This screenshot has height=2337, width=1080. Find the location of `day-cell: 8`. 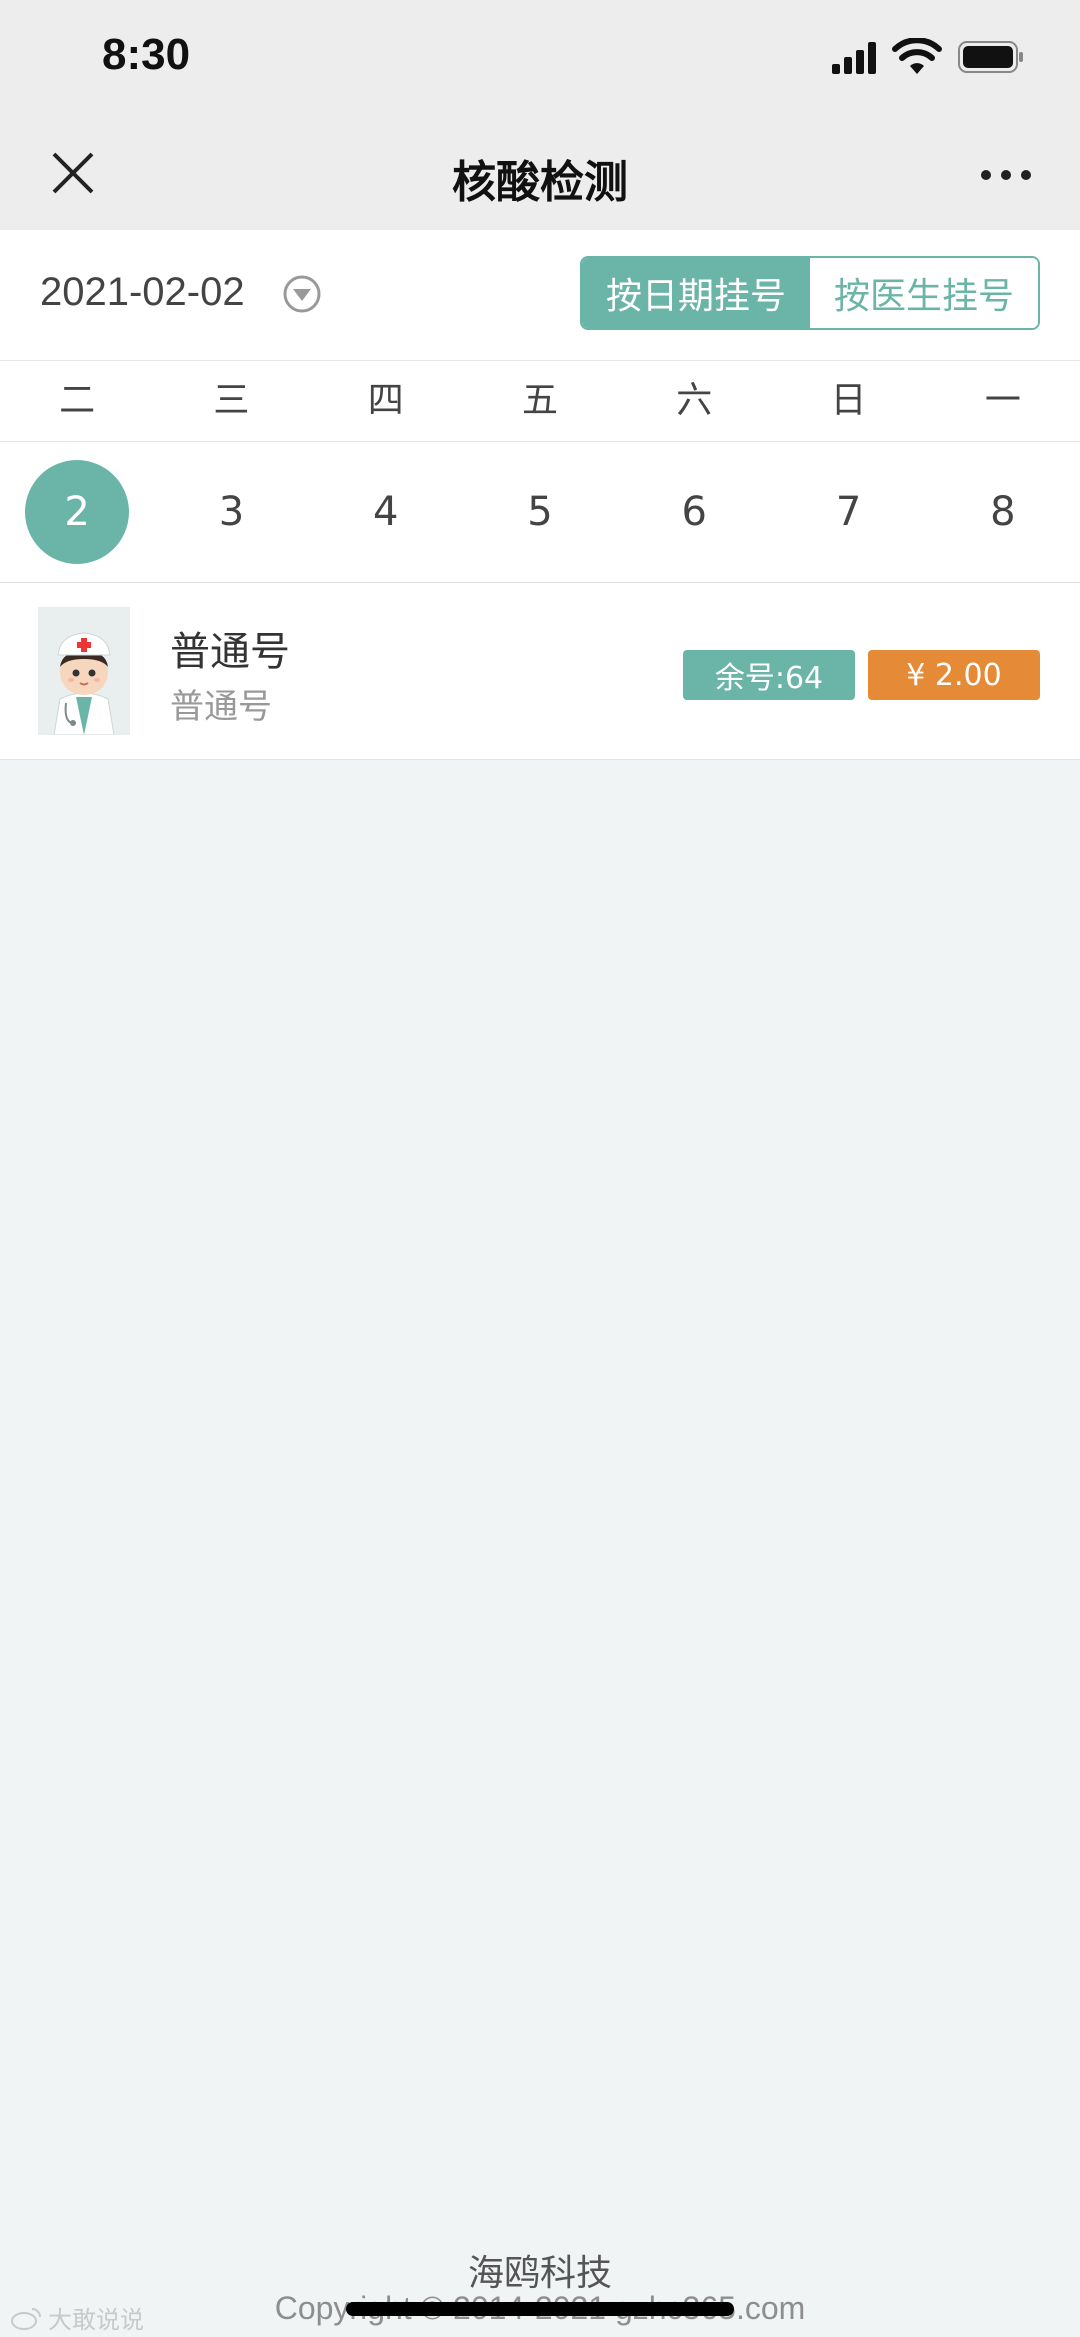

day-cell: 8 is located at coordinates (1003, 512).